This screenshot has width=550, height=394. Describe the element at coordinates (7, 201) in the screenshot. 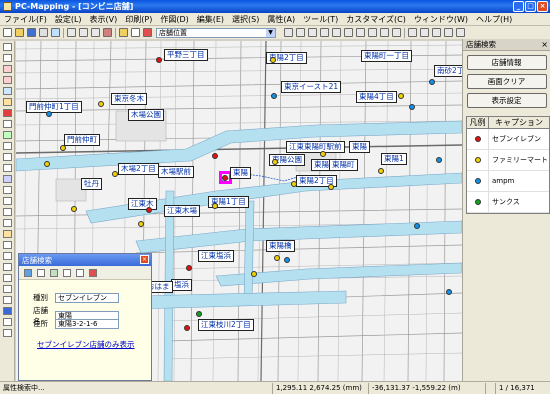

I see `symbol-icon` at that location.